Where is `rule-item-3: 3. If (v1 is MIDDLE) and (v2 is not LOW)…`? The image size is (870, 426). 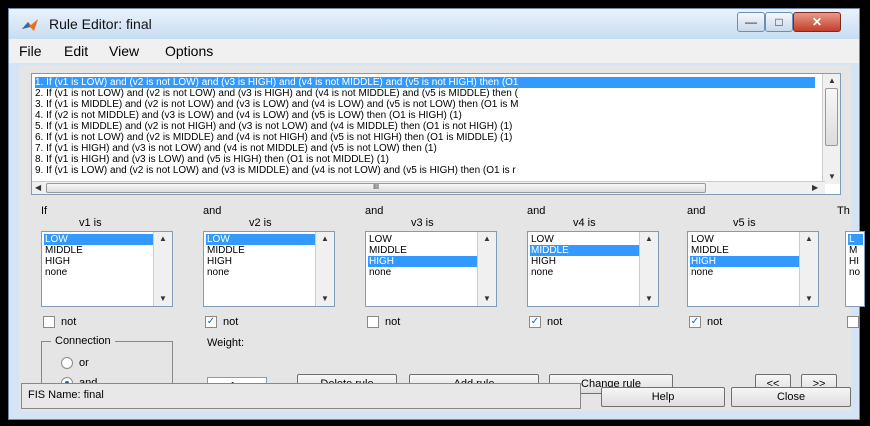 rule-item-3: 3. If (v1 is MIDDLE) and (v2 is not LOW)… is located at coordinates (276, 104).